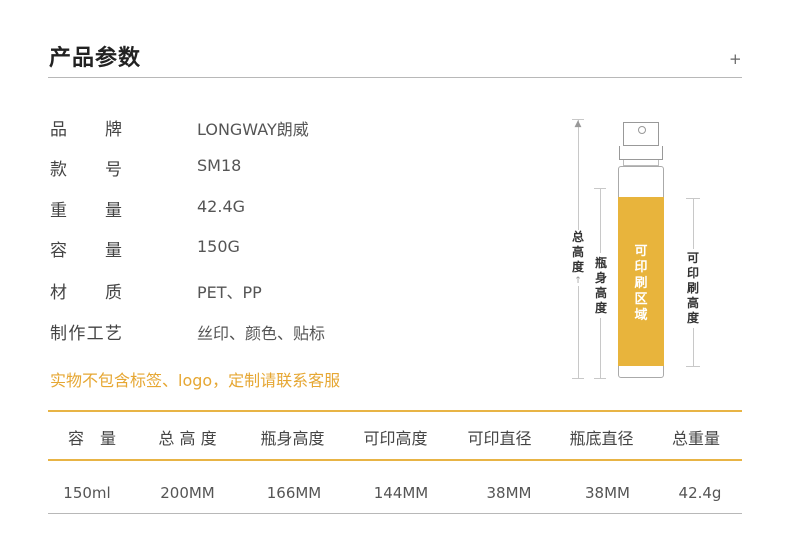 This screenshot has height=558, width=790. Describe the element at coordinates (499, 438) in the screenshot. I see `table-header-print-diameter: 可印直径` at that location.